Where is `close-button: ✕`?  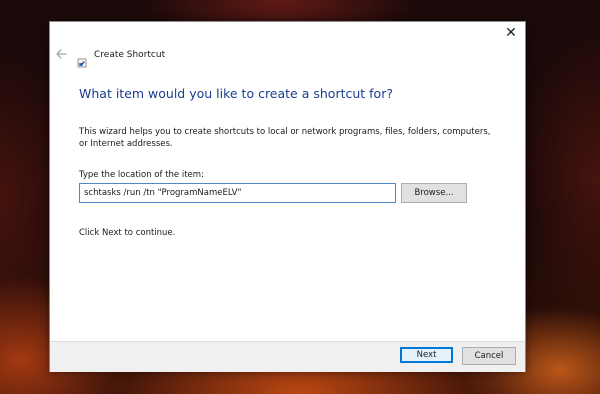
close-button: ✕ is located at coordinates (511, 33).